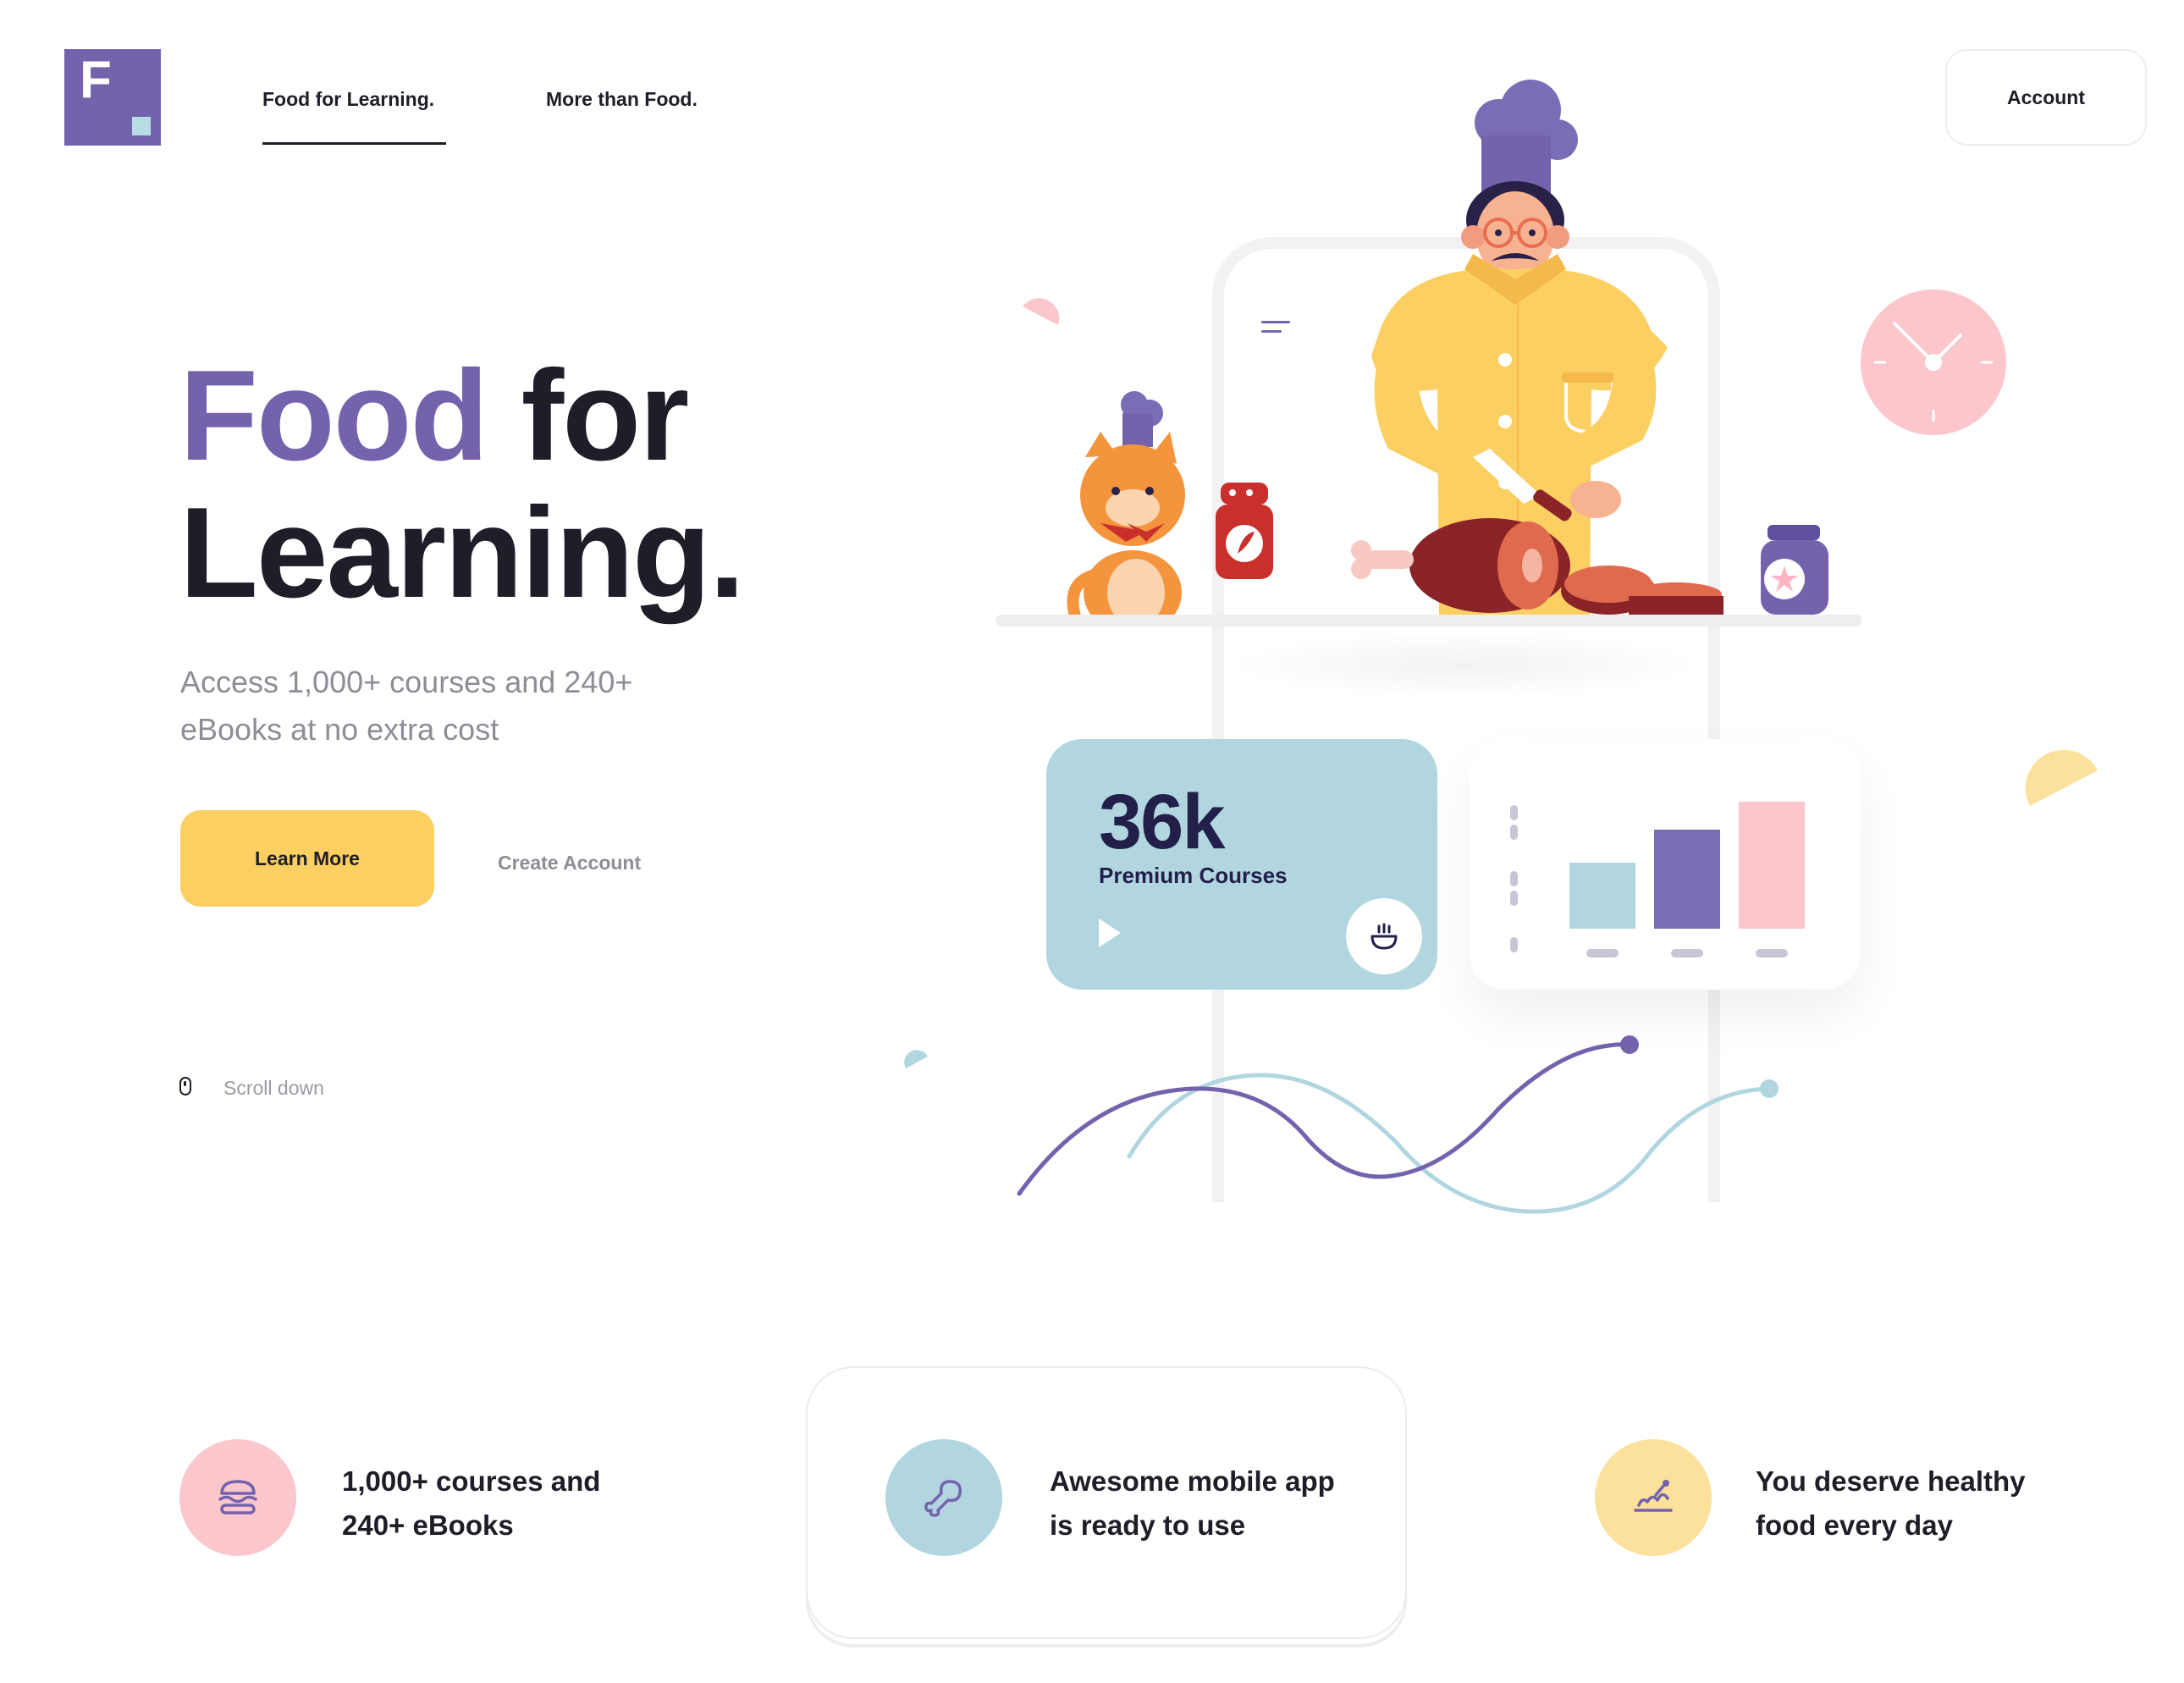  What do you see at coordinates (1398, 1124) in the screenshot?
I see `wave-lines-decoration` at bounding box center [1398, 1124].